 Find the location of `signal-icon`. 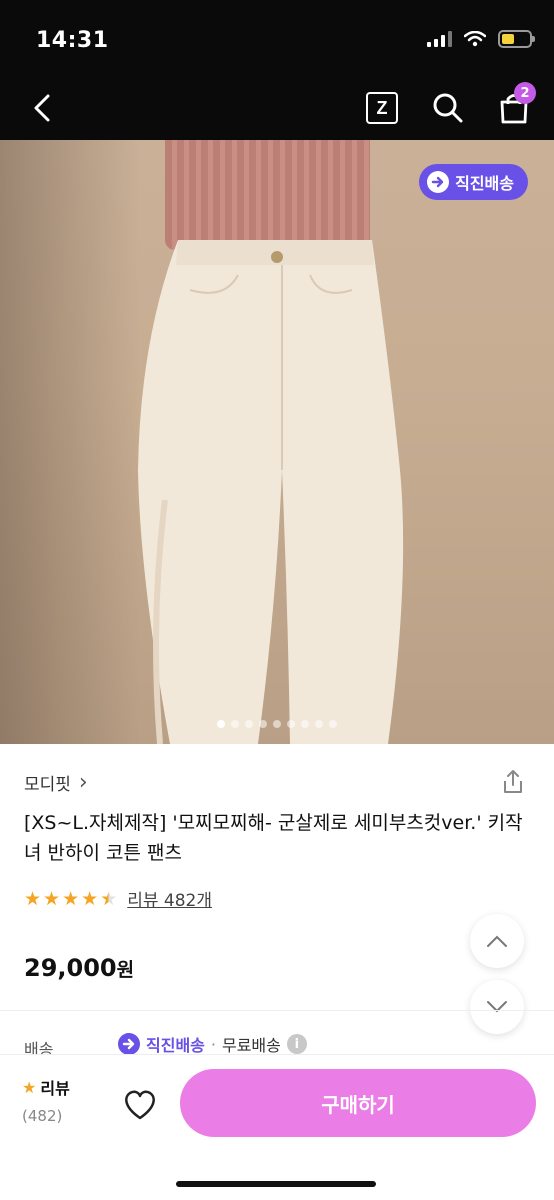

signal-icon is located at coordinates (439, 39).